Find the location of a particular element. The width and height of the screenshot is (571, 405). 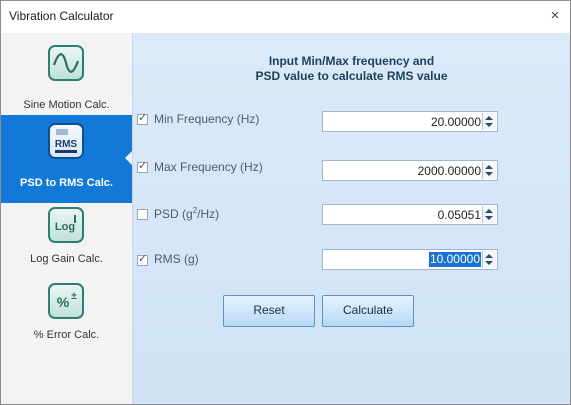

max-frequency-field: 2000.00000 is located at coordinates (410, 170).